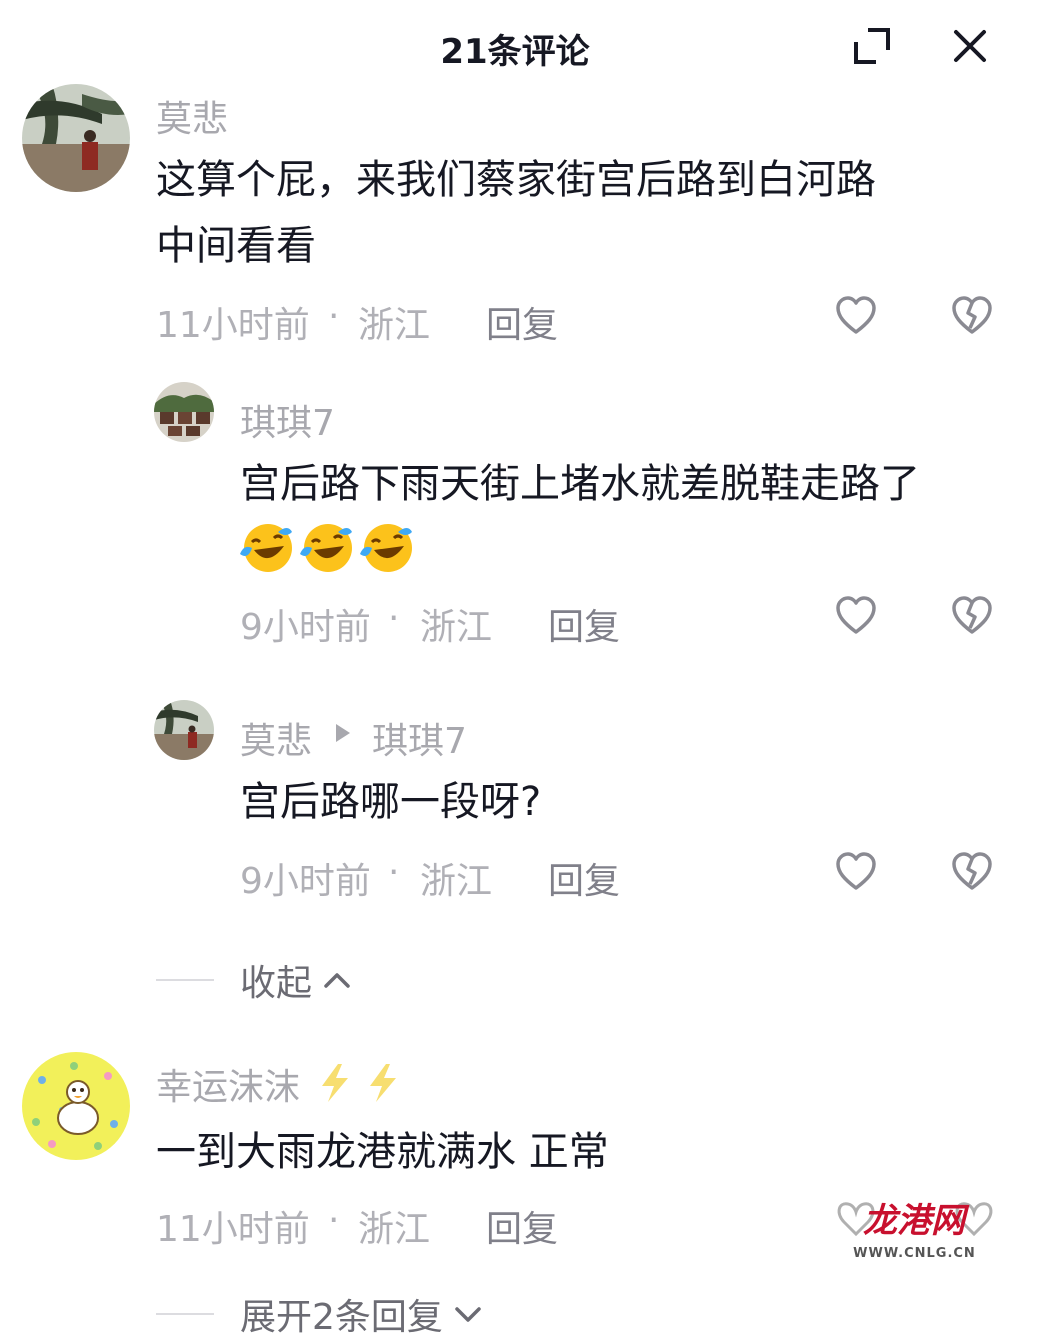 The height and width of the screenshot is (1337, 1053). Describe the element at coordinates (516, 180) in the screenshot. I see `comment-text: 这算个屁，来我们蔡家街宫后路到白河路` at that location.